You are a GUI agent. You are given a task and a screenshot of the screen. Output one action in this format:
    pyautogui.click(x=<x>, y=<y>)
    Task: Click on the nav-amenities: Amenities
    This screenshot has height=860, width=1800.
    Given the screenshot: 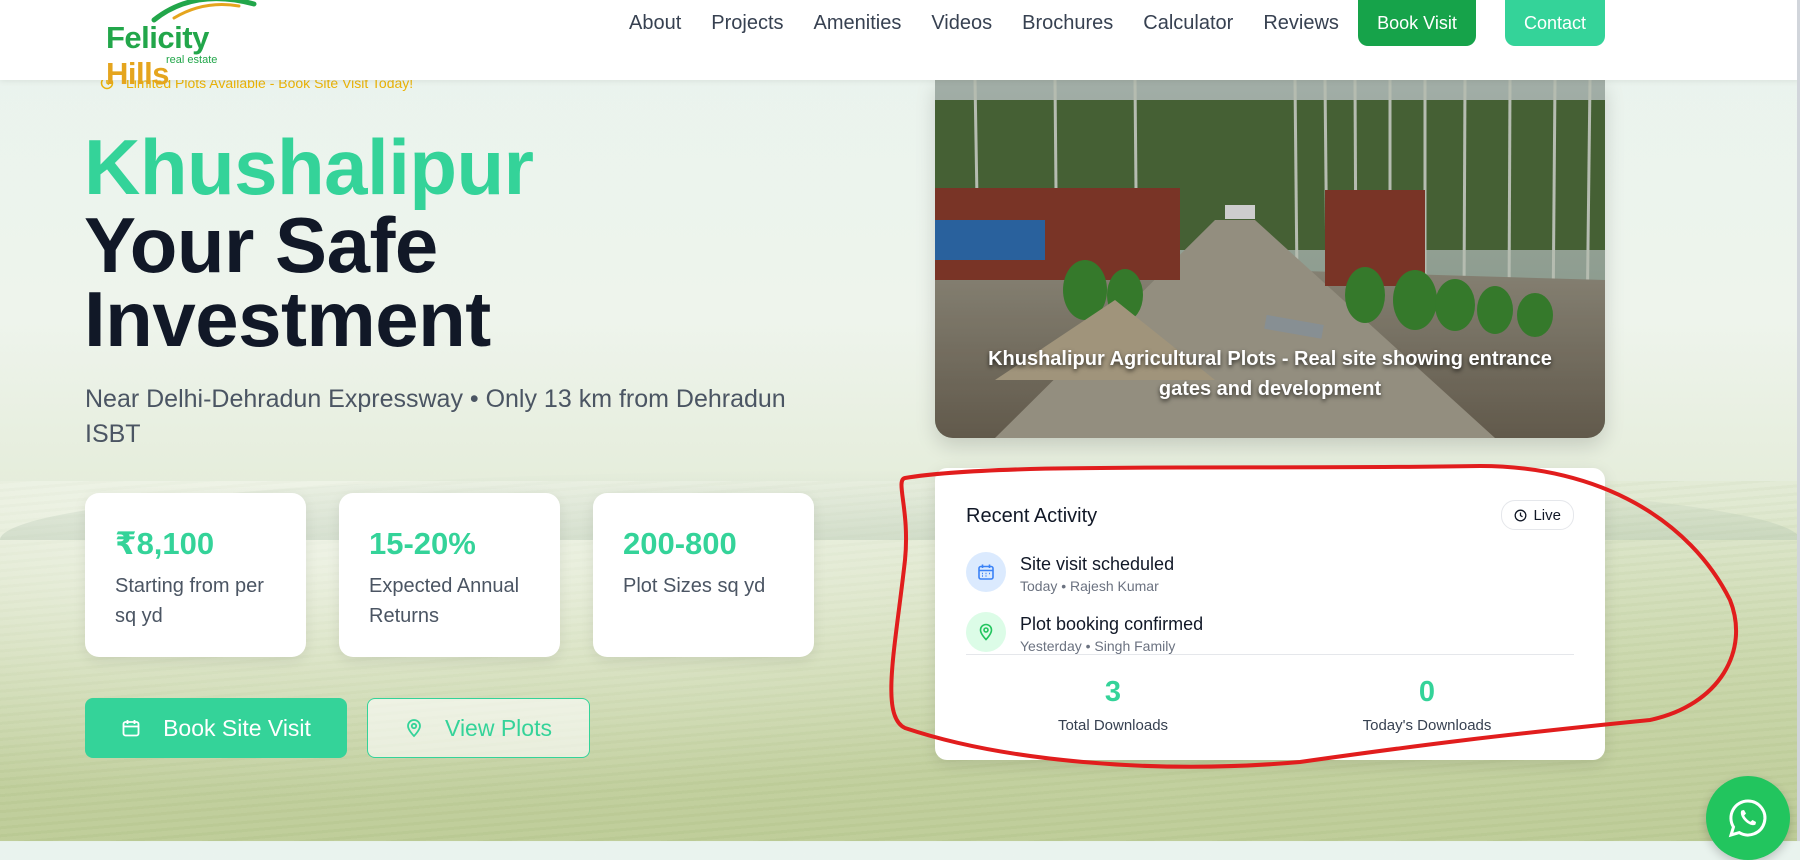 What is the action you would take?
    pyautogui.click(x=858, y=23)
    